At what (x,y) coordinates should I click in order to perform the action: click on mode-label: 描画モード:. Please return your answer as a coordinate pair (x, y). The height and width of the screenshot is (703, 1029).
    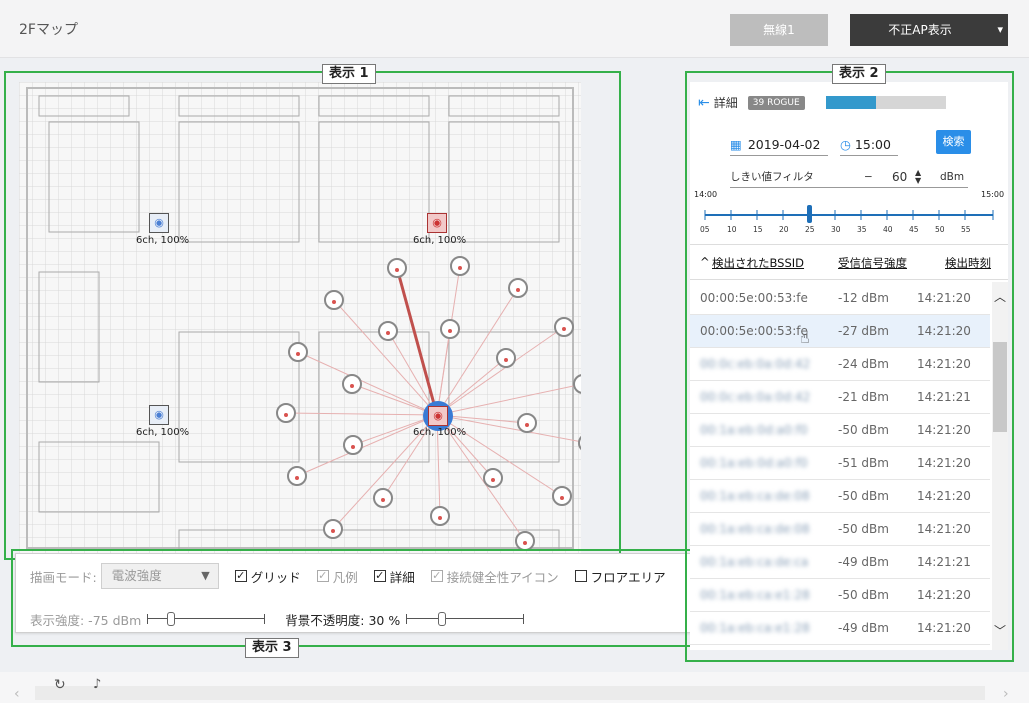
    Looking at the image, I should click on (63, 577).